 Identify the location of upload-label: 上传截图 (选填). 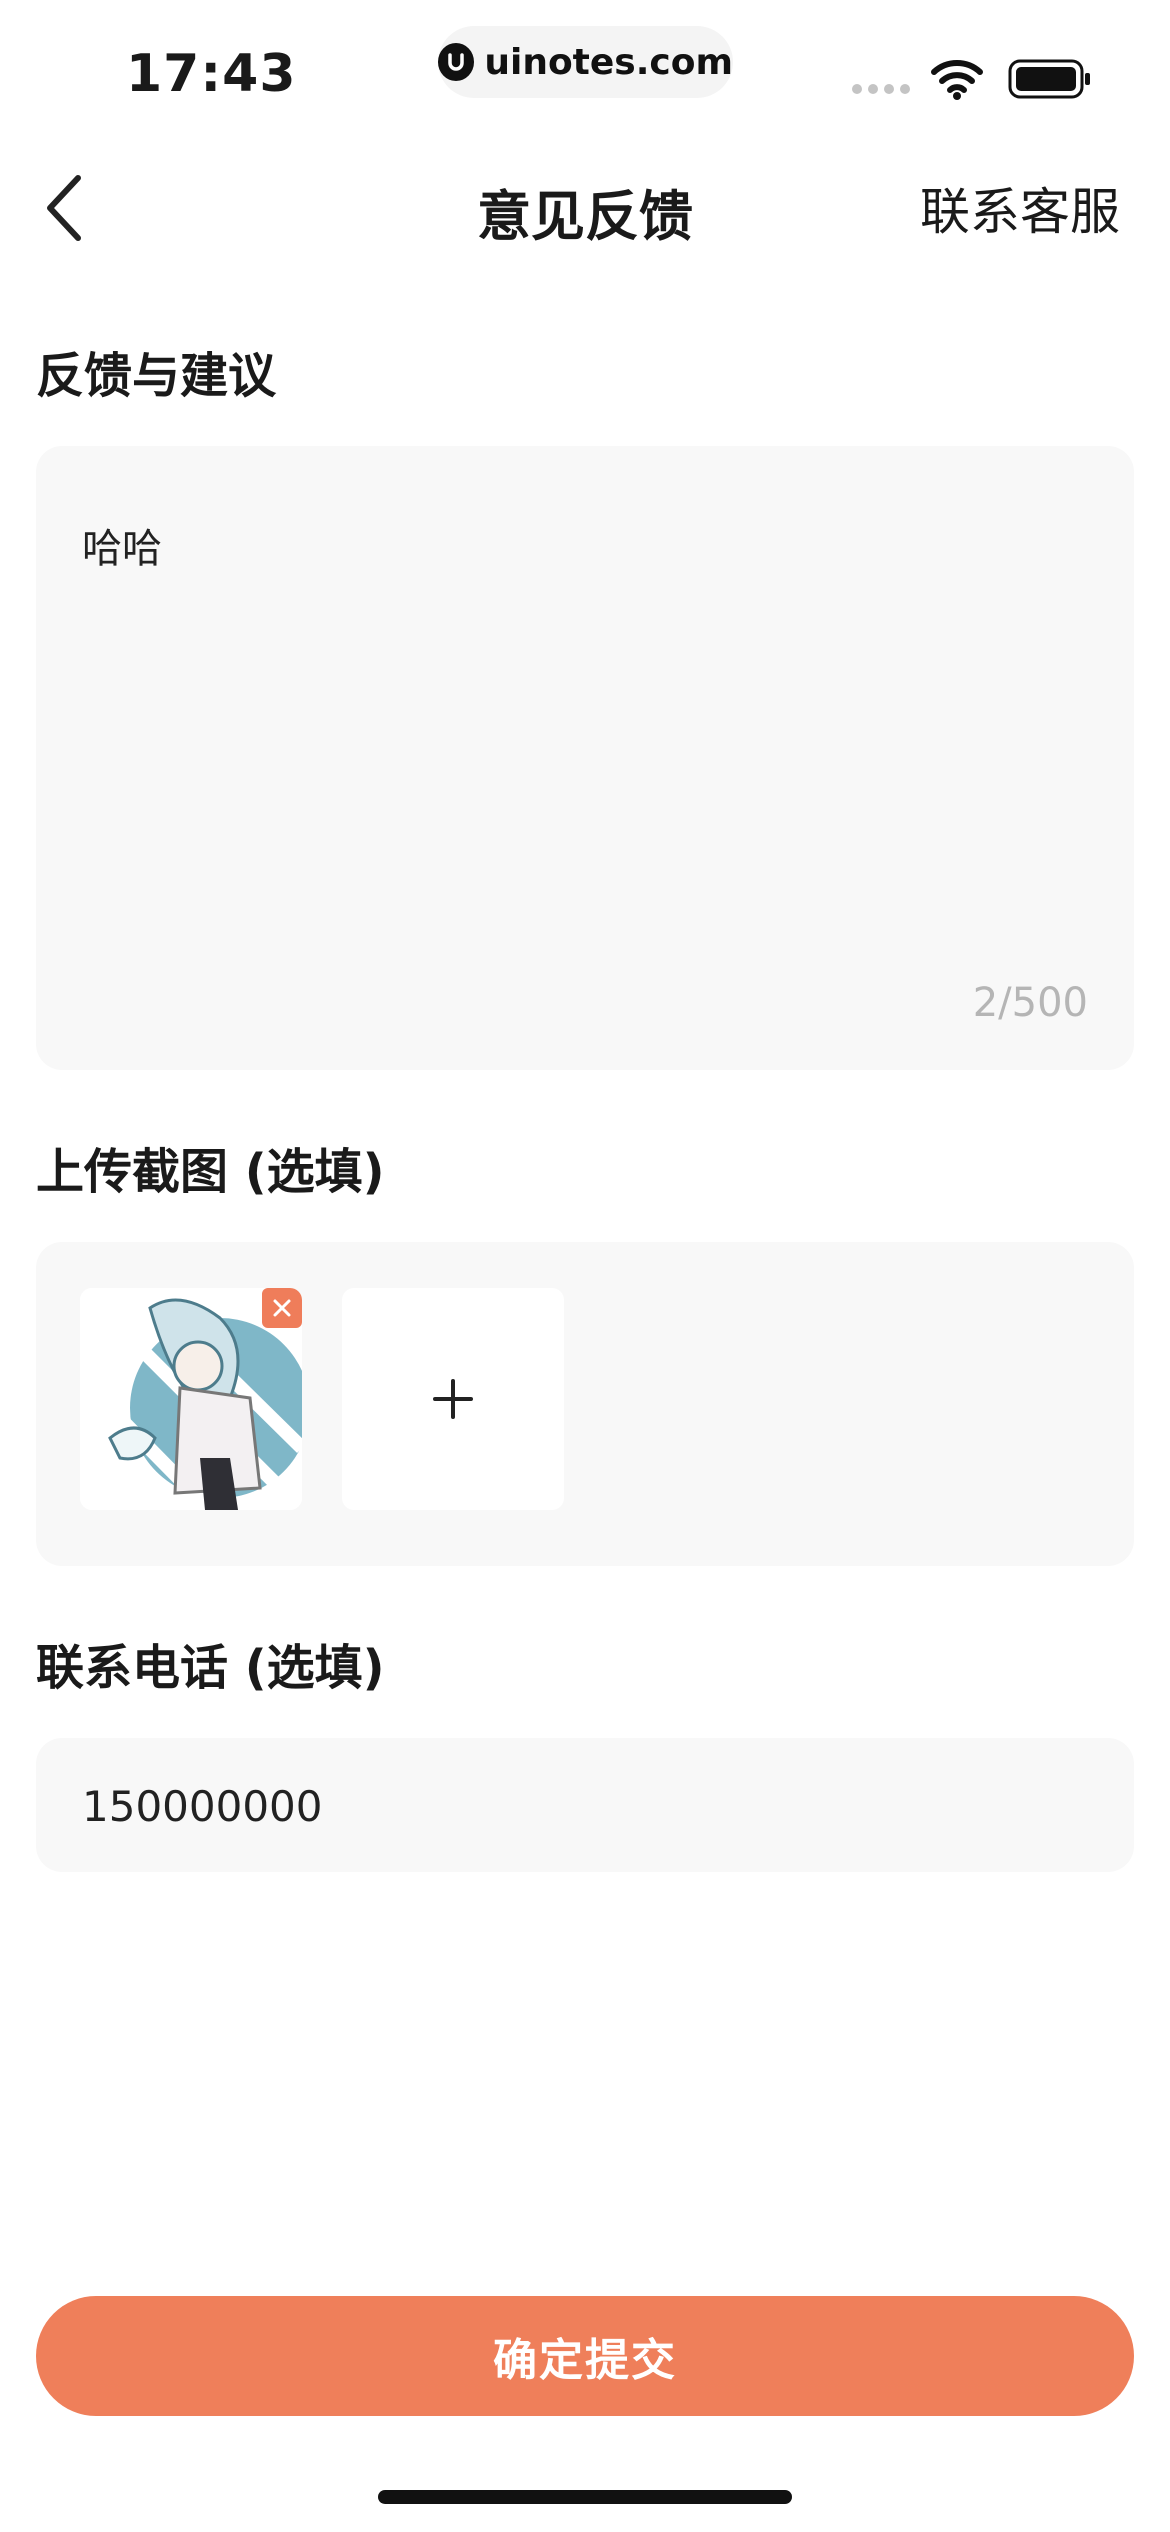
(210, 1172).